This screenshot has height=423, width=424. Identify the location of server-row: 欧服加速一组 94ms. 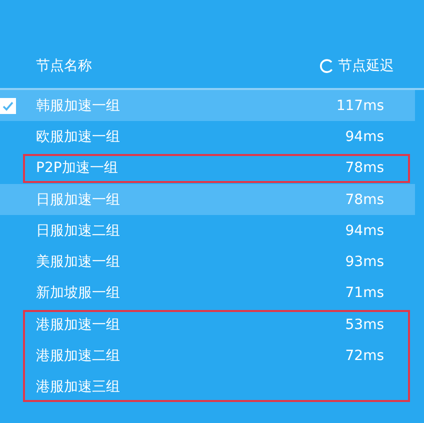
(207, 137).